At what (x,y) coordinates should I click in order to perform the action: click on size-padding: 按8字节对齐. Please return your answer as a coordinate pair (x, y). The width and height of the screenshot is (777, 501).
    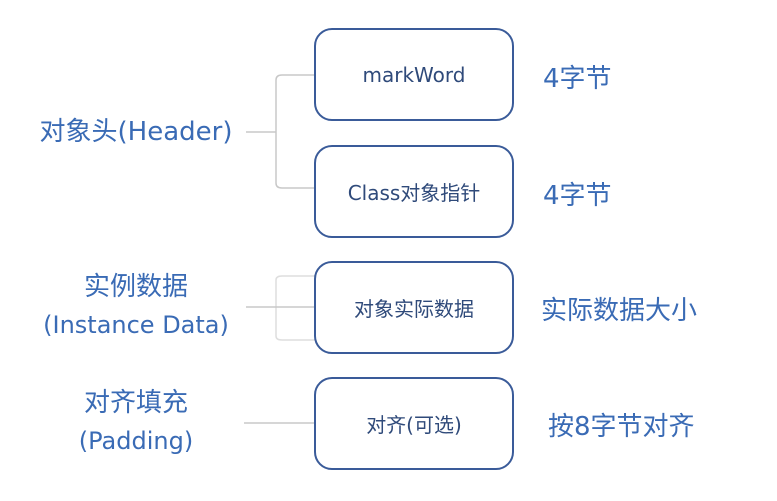
    Looking at the image, I should click on (621, 427).